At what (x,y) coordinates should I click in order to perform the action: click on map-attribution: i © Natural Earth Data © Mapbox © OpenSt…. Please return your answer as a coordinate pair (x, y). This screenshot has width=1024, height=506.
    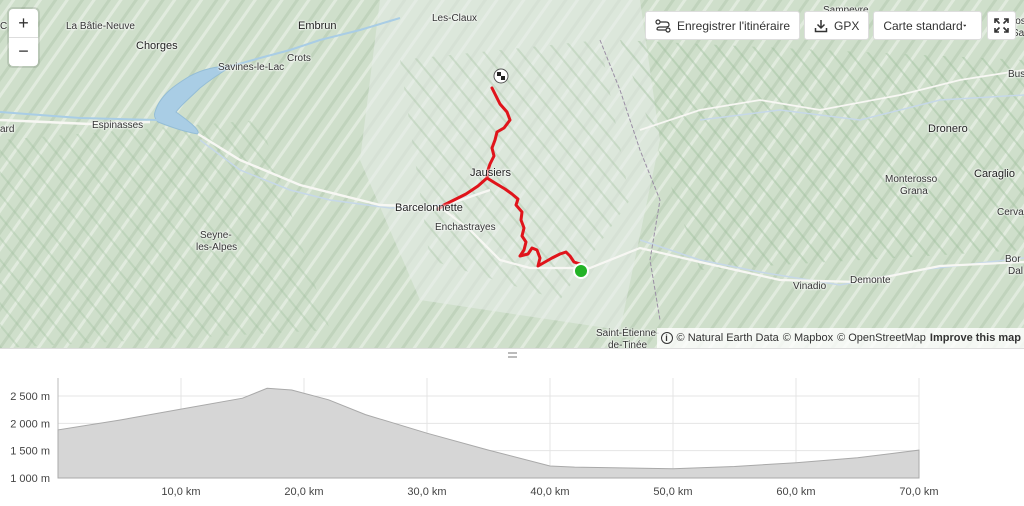
    Looking at the image, I should click on (840, 338).